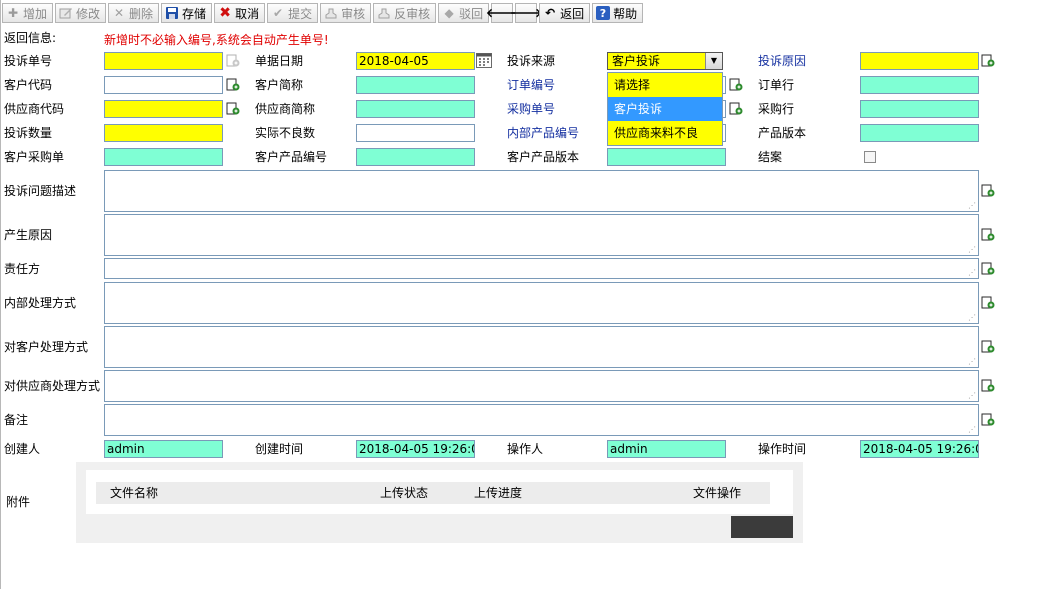  Describe the element at coordinates (163, 85) in the screenshot. I see `customer-code-input` at that location.